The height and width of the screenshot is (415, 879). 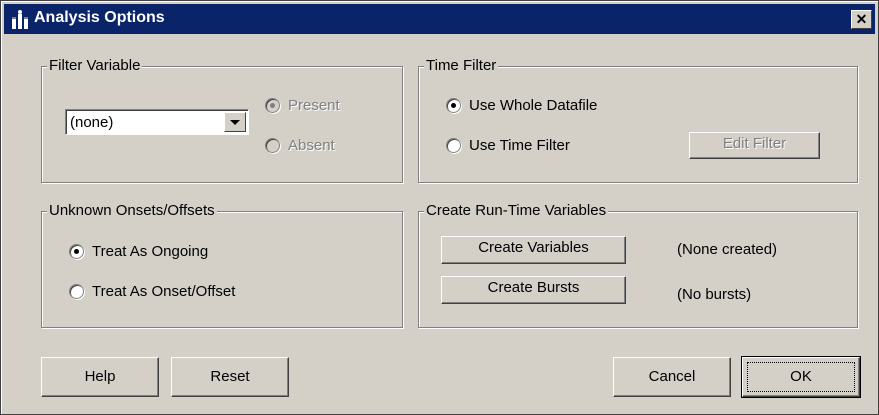 What do you see at coordinates (672, 377) in the screenshot?
I see `cancel-button: Cancel` at bounding box center [672, 377].